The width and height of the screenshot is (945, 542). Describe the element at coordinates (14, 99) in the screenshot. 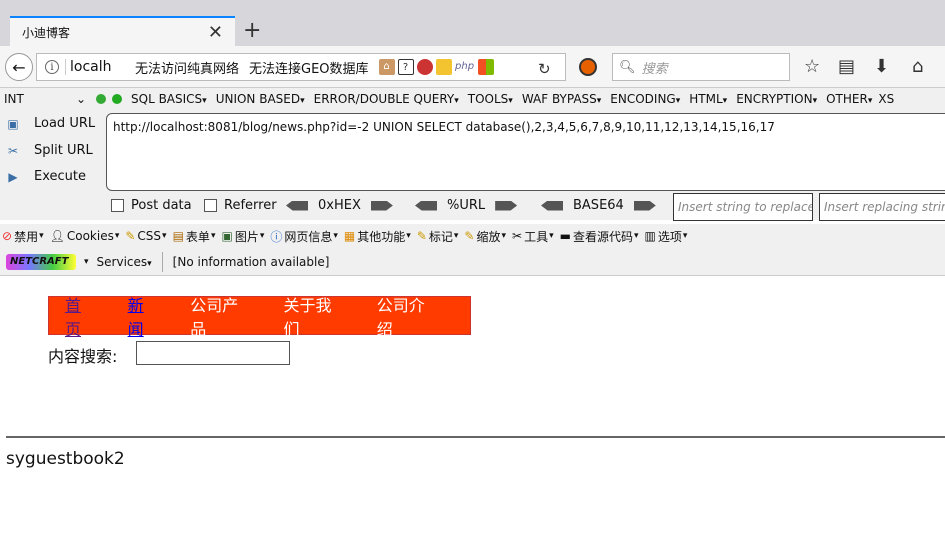

I see `type-select-value: INT` at that location.